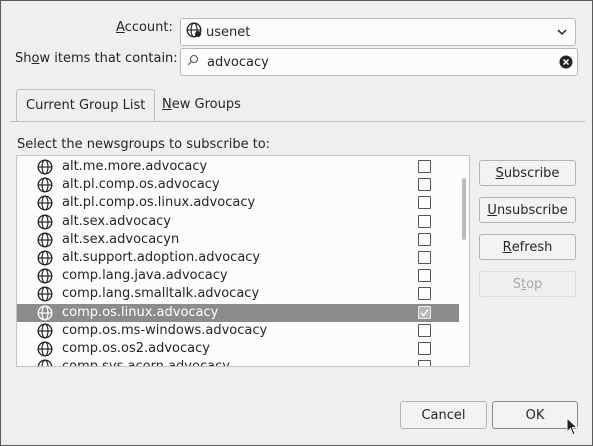 The width and height of the screenshot is (593, 446). What do you see at coordinates (562, 34) in the screenshot?
I see `chevron-down-icon` at bounding box center [562, 34].